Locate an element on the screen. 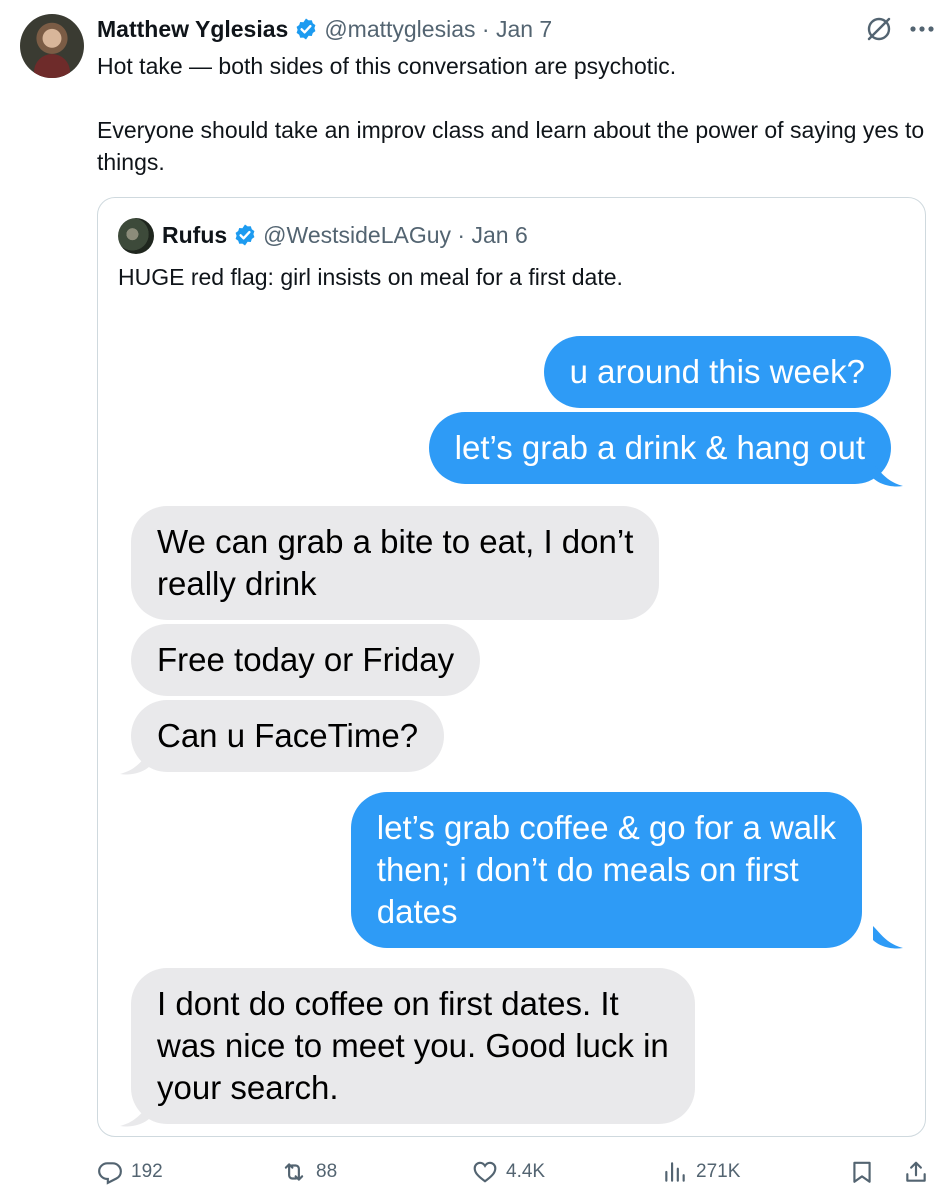 The width and height of the screenshot is (950, 1202). message-line: Can u FaceTime? is located at coordinates (288, 735).